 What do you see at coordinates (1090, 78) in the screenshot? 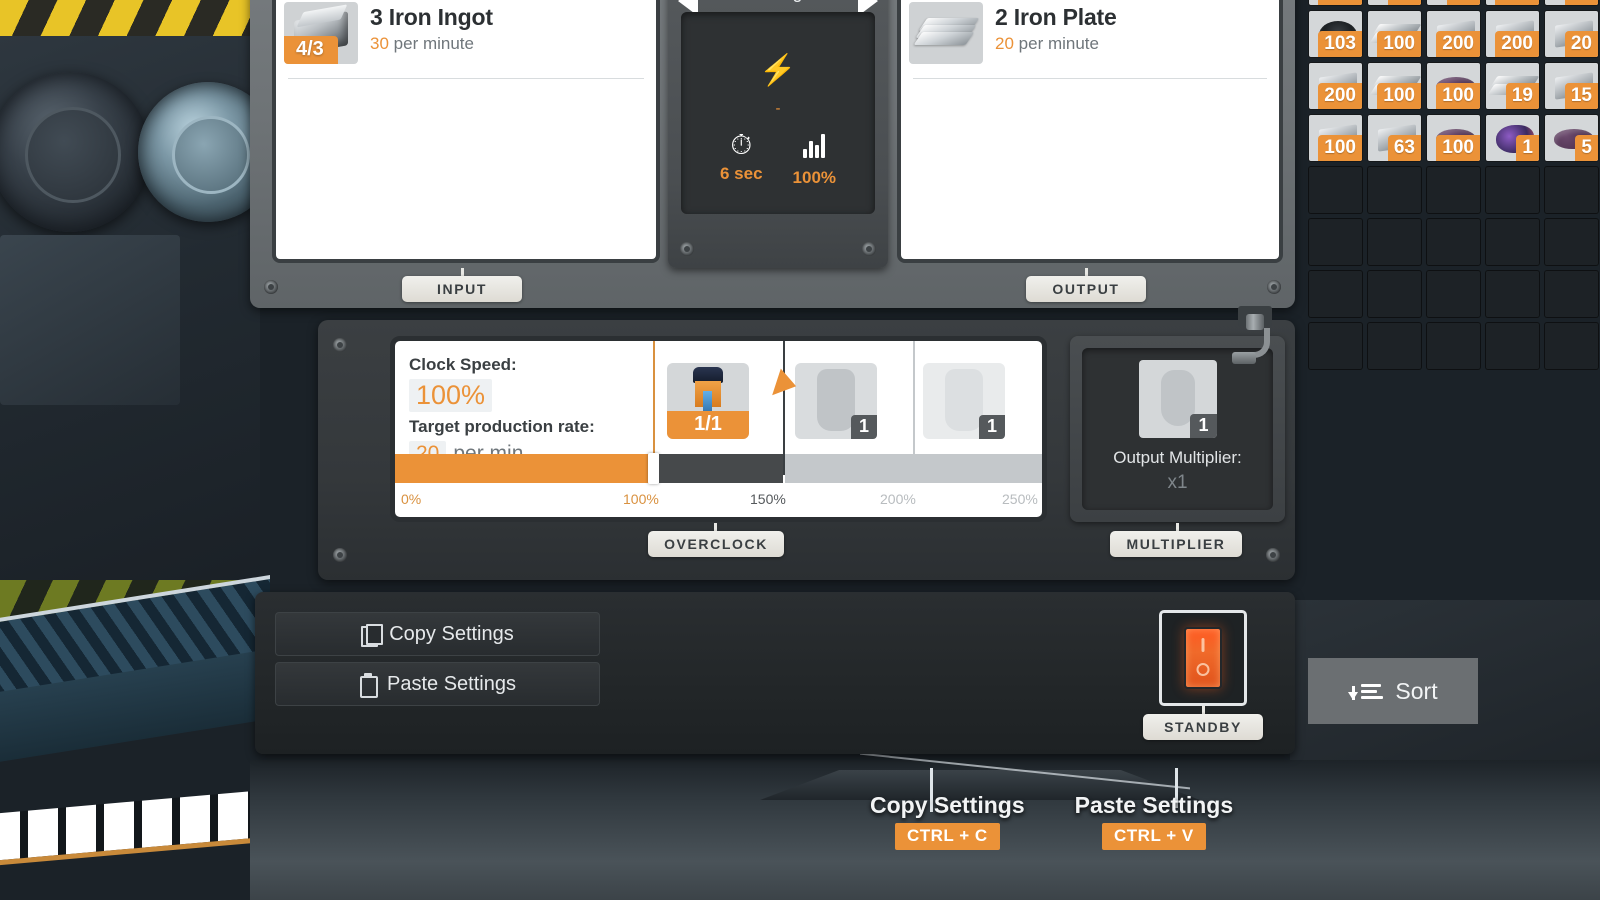
I see `output-divider` at bounding box center [1090, 78].